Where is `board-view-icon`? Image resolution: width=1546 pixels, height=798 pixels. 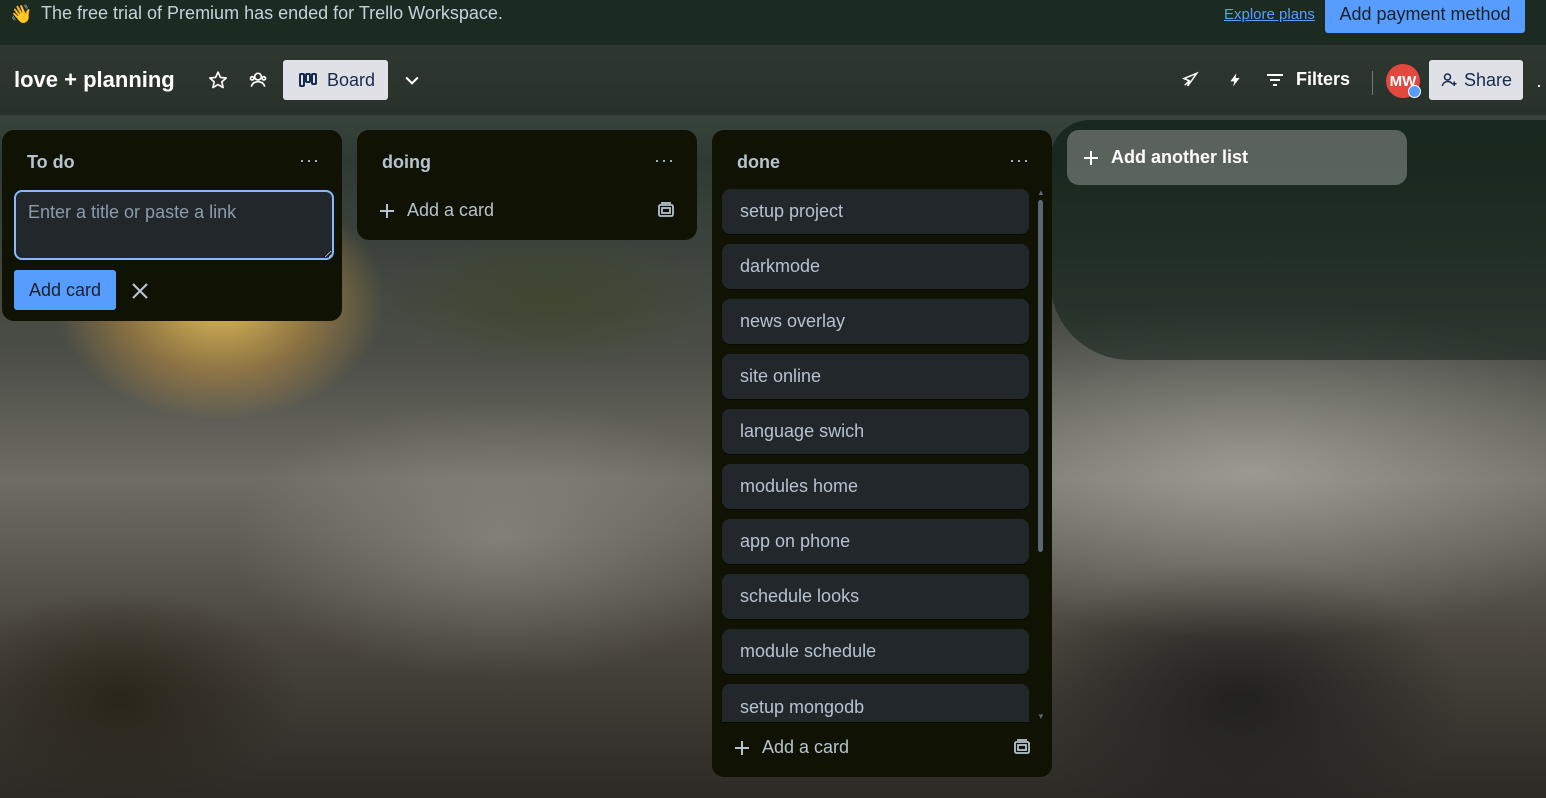 board-view-icon is located at coordinates (308, 80).